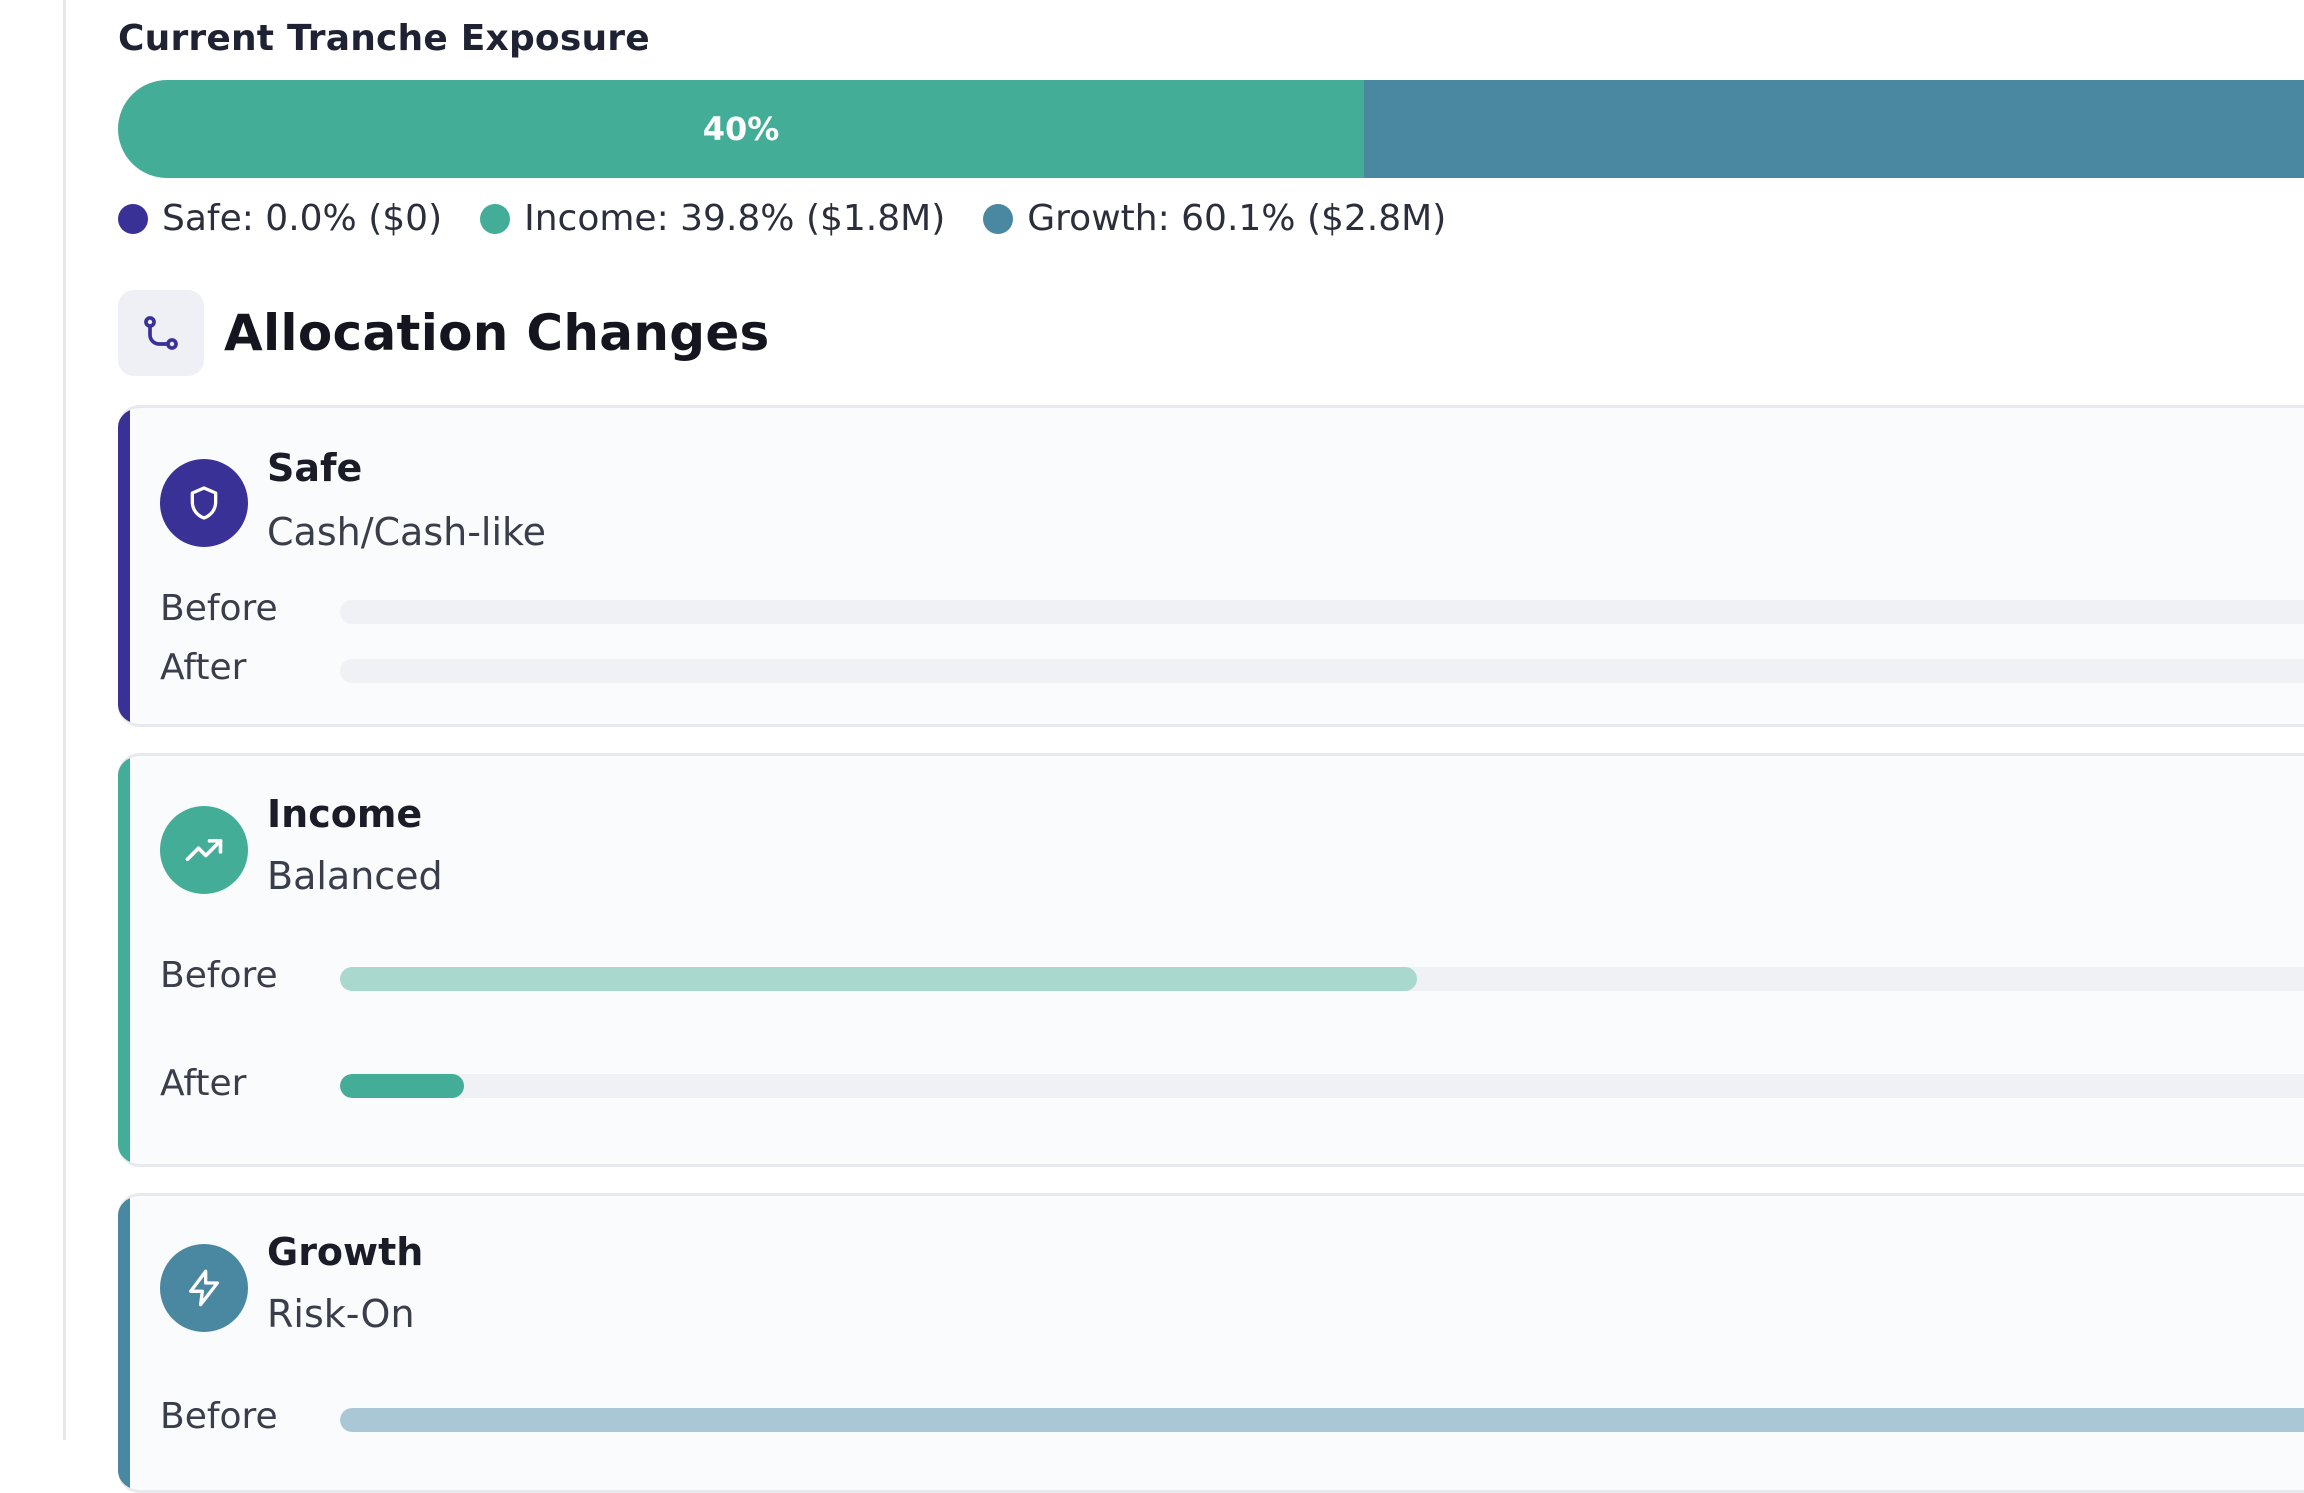  Describe the element at coordinates (497, 333) in the screenshot. I see `section-title: Allocation Changes` at that location.